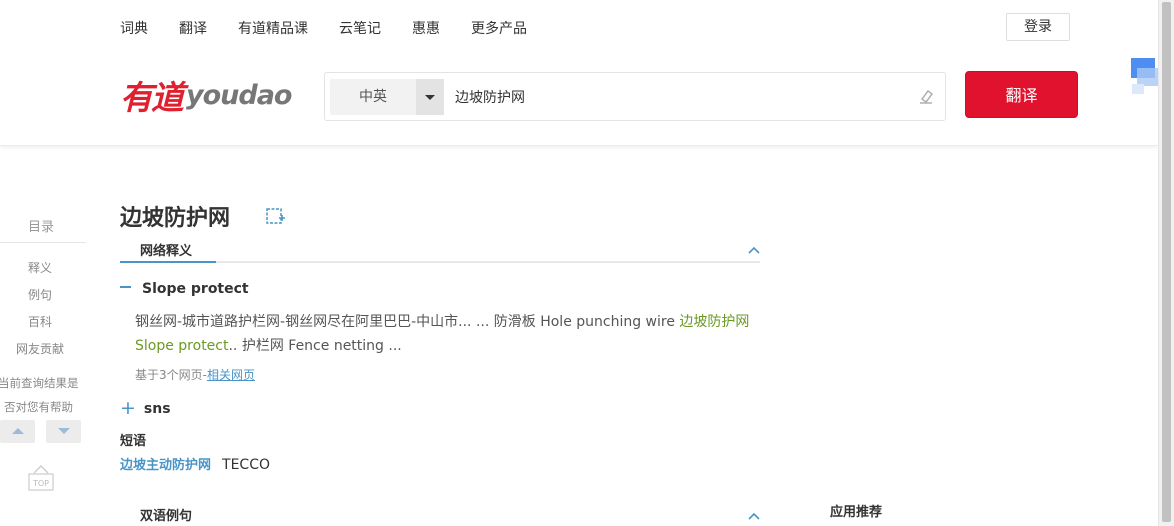  I want to click on nav-item-courses: 有道精品课, so click(273, 28).